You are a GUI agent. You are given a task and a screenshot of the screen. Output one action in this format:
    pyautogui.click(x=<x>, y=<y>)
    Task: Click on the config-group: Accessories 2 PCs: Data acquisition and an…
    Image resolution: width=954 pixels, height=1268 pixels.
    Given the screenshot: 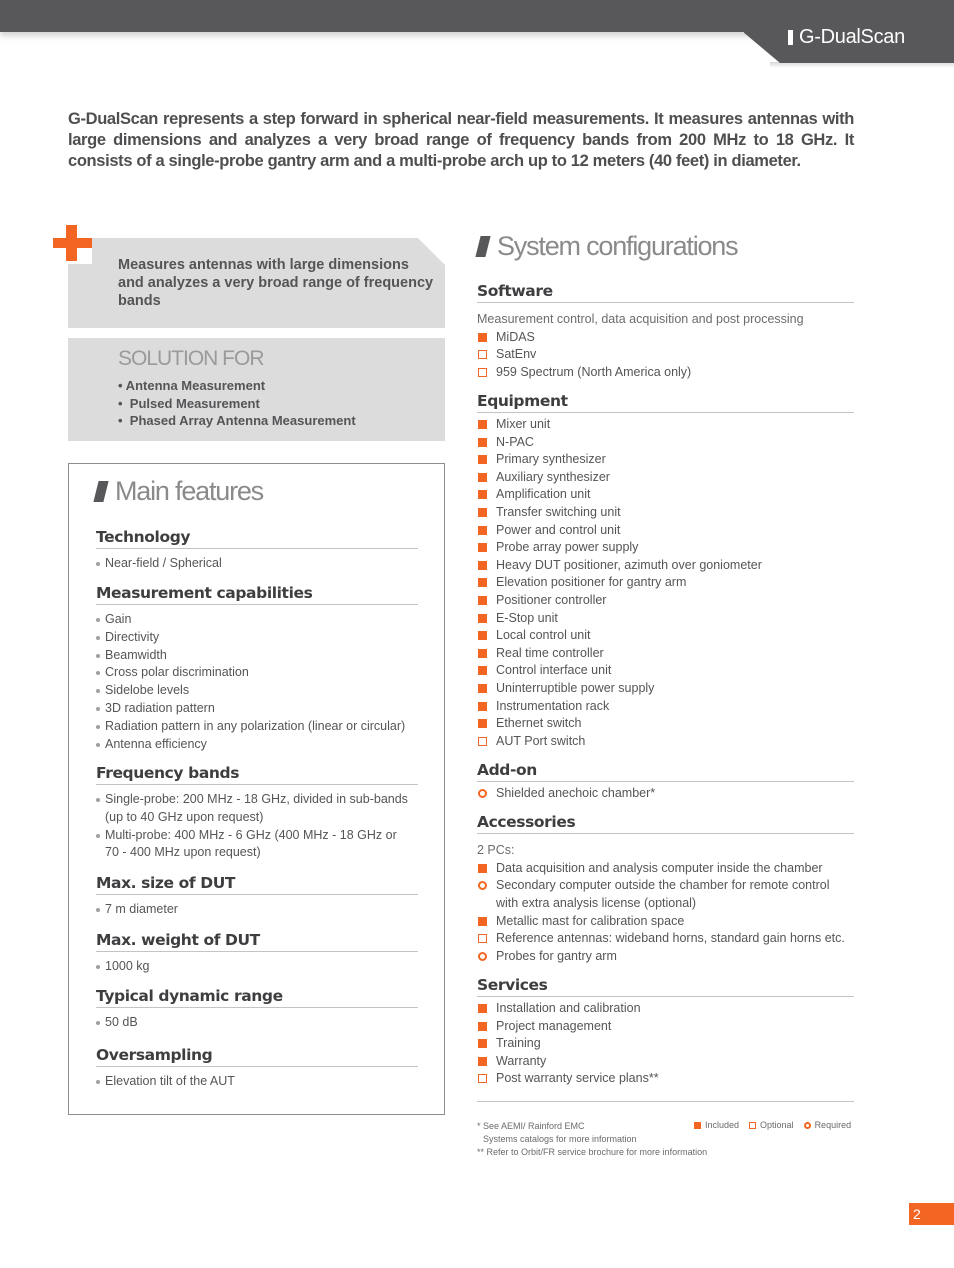 What is the action you would take?
    pyautogui.click(x=665, y=888)
    